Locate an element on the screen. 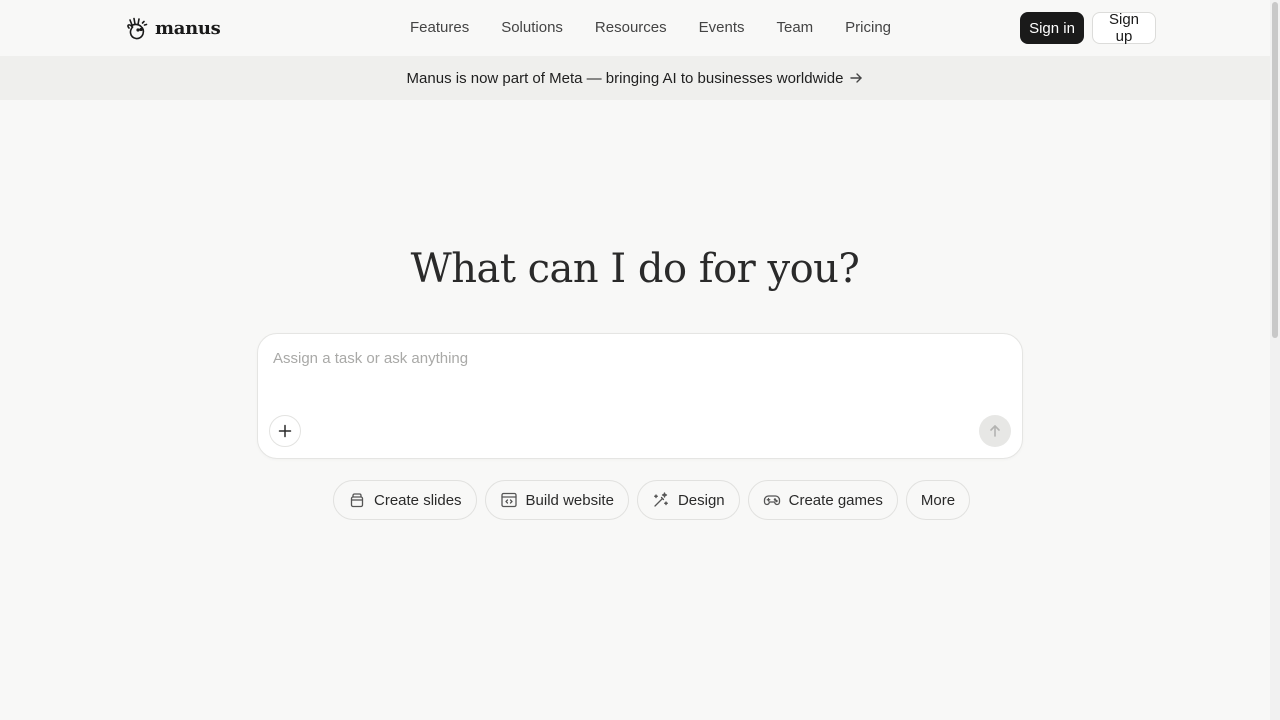  task-input is located at coordinates (638, 358).